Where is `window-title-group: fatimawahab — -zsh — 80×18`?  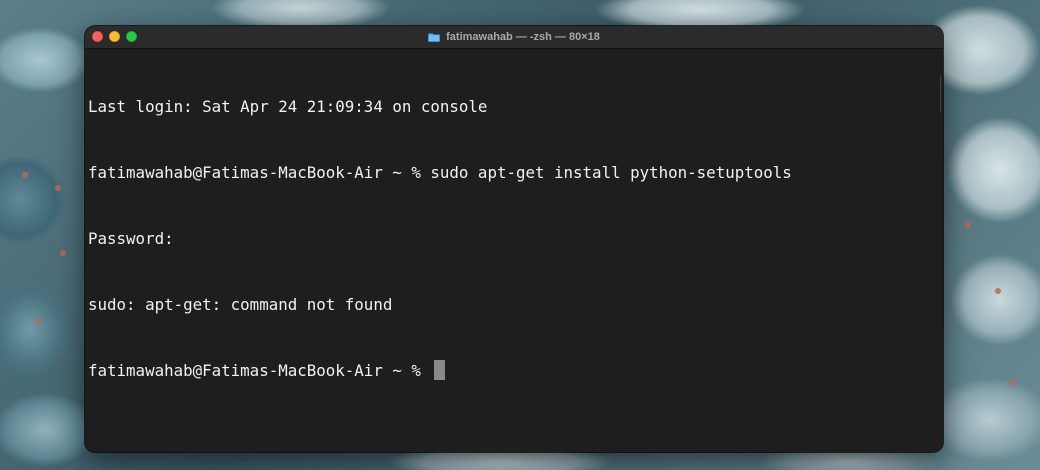
window-title-group: fatimawahab — -zsh — 80×18 is located at coordinates (514, 37).